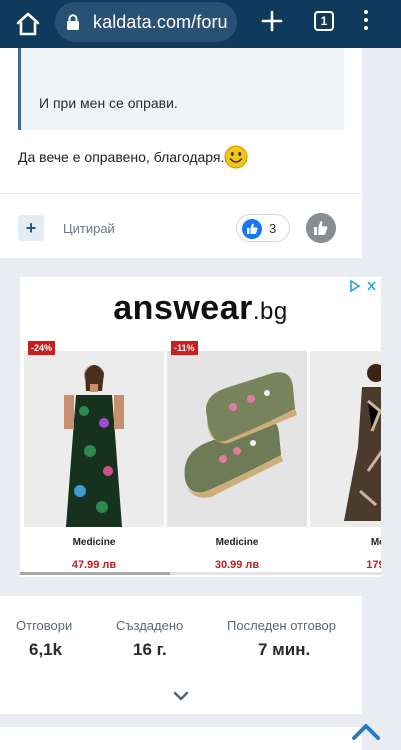 The width and height of the screenshot is (401, 750). Describe the element at coordinates (42, 348) in the screenshot. I see `discount-badge: -24%` at that location.